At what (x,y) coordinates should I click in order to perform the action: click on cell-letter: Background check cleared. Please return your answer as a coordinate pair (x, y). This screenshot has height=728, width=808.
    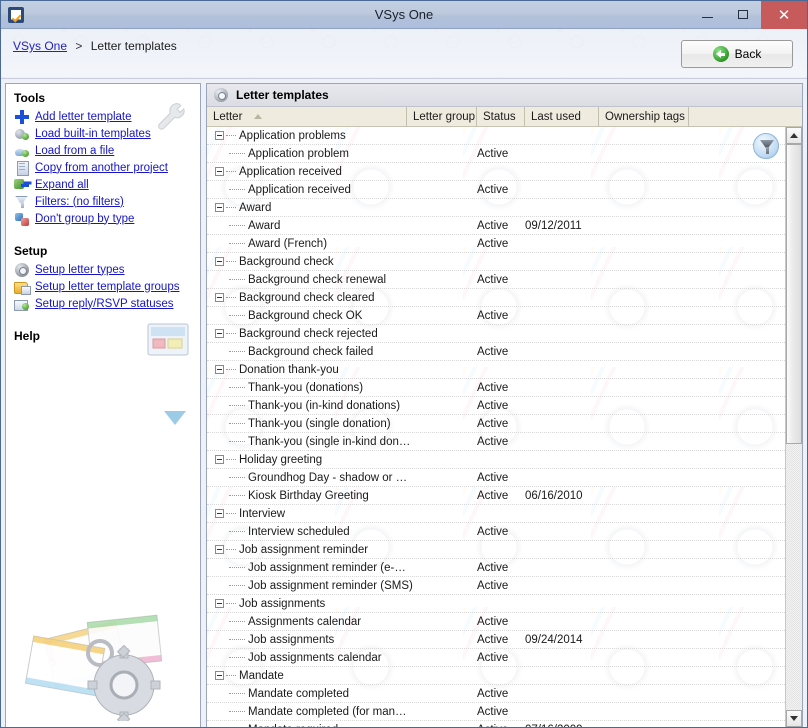
    Looking at the image, I should click on (307, 298).